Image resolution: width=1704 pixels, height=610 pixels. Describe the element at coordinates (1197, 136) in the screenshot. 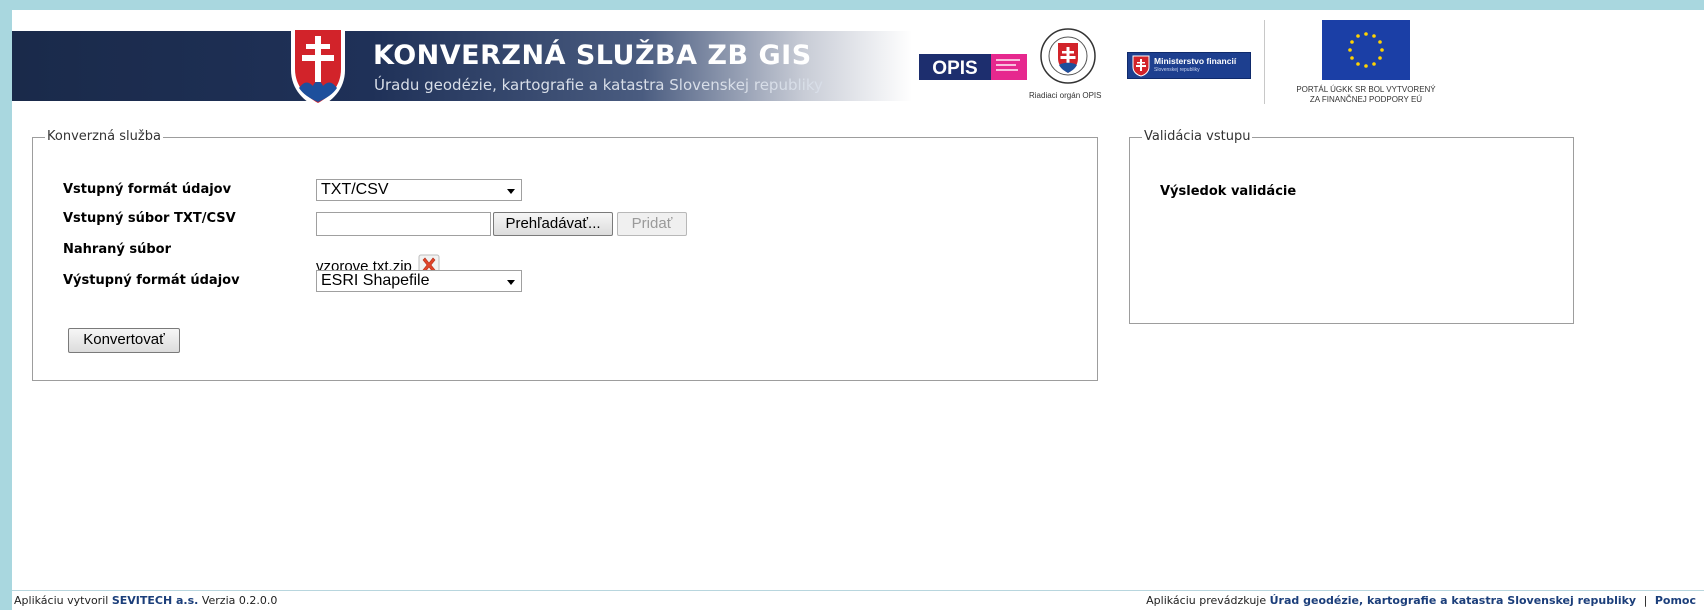

I see `validation-legend: Validácia vstupu` at that location.